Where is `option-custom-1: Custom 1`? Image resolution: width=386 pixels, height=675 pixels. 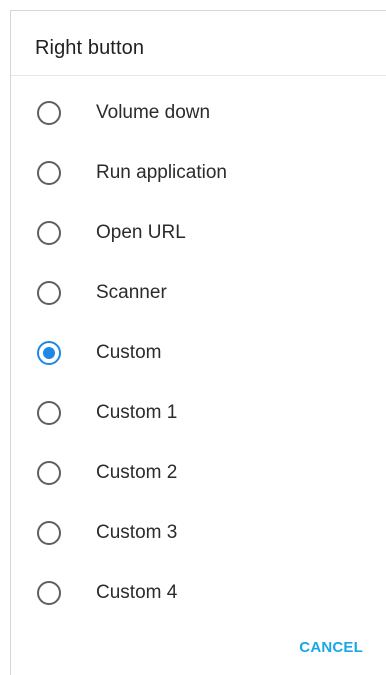 option-custom-1: Custom 1 is located at coordinates (198, 412).